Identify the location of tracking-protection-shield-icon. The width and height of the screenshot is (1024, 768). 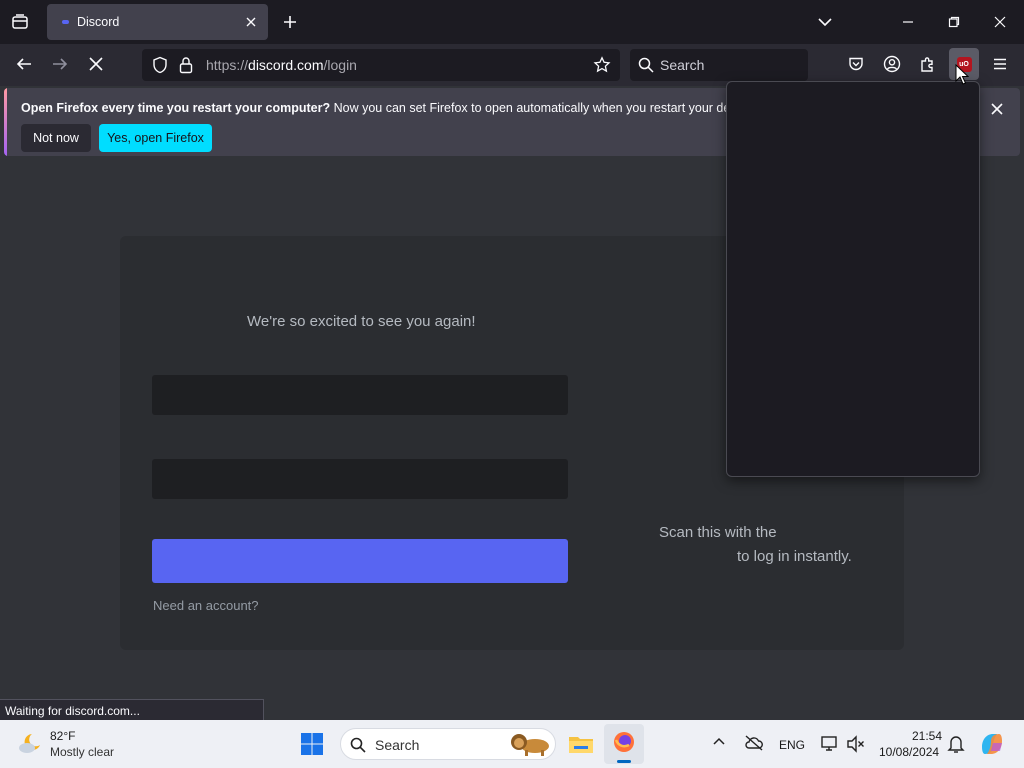
(160, 65).